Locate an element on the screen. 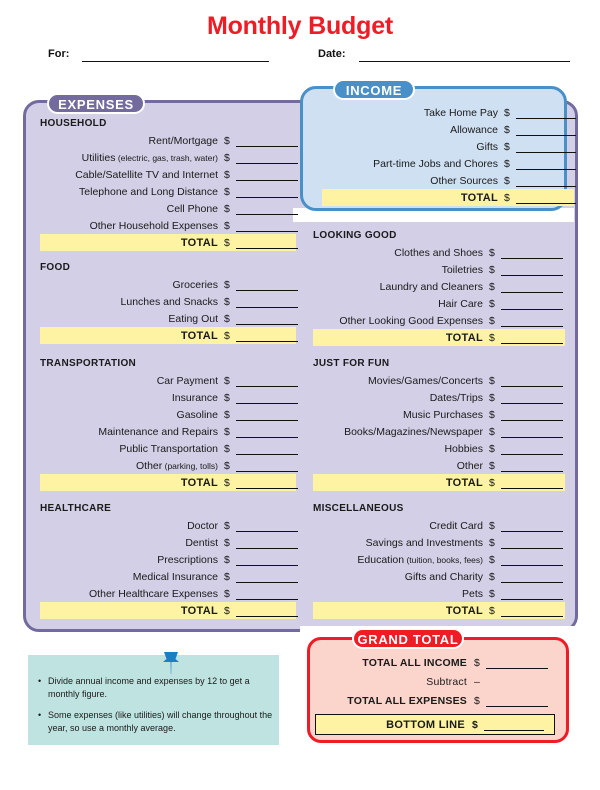  line-item-label: Other Healthcare Expenses is located at coordinates (153, 593).